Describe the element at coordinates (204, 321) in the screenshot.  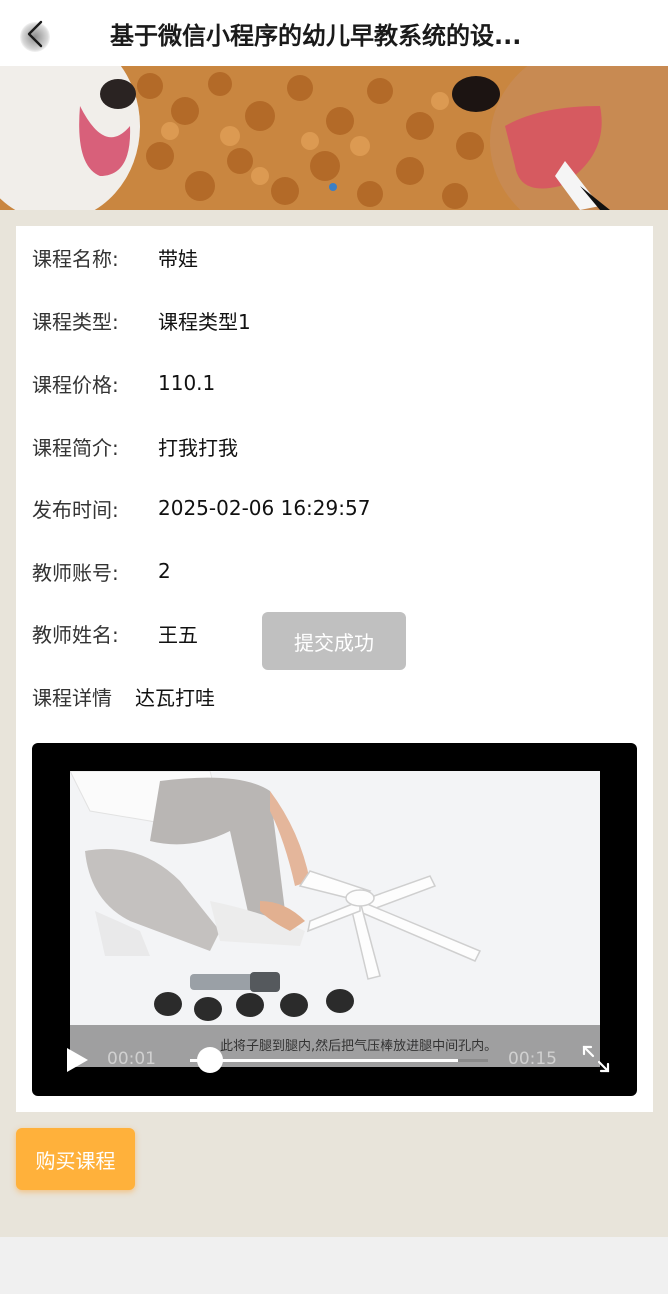
I see `field-value: 课程类型1` at that location.